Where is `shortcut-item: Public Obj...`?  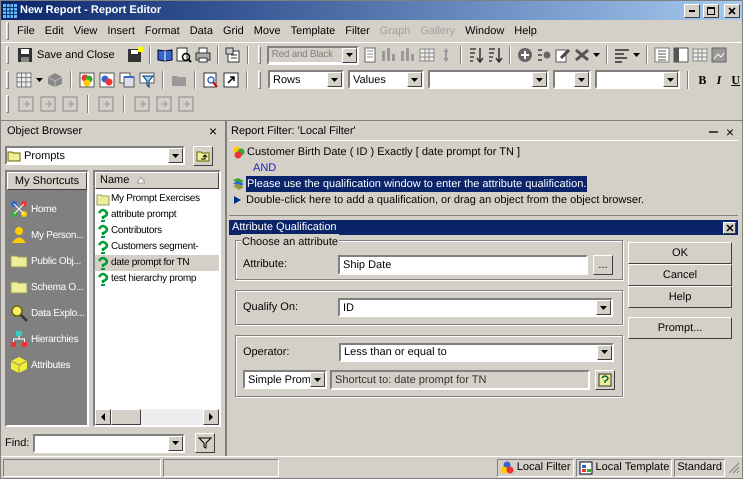
shortcut-item: Public Obj... is located at coordinates (46, 261).